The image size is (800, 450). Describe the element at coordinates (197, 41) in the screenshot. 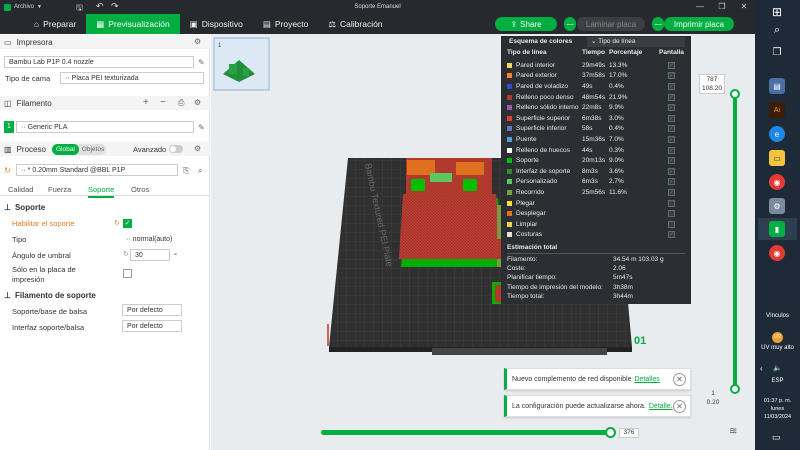

I see `settings-gear-icon: ⚙` at that location.